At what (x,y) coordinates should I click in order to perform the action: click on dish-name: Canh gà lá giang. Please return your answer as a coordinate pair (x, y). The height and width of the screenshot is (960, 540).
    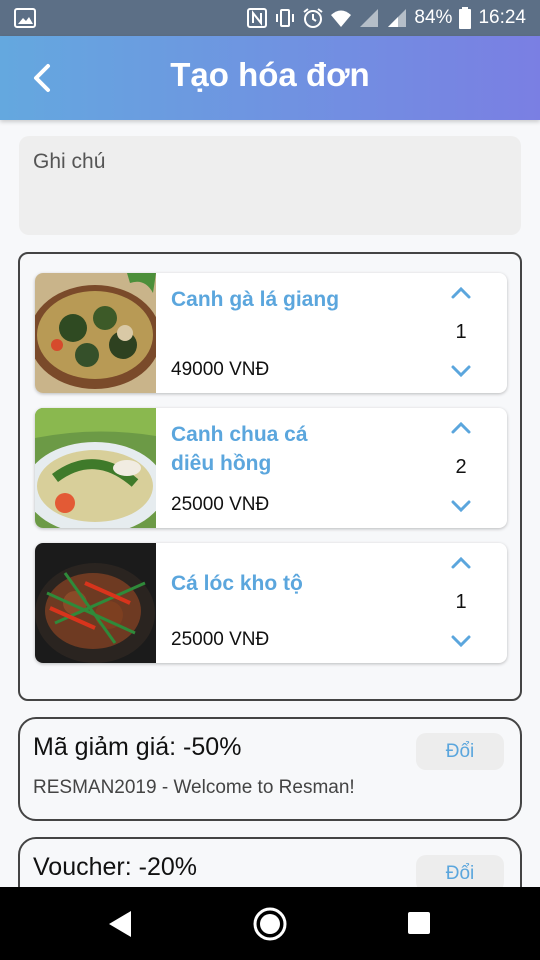
    Looking at the image, I should click on (255, 299).